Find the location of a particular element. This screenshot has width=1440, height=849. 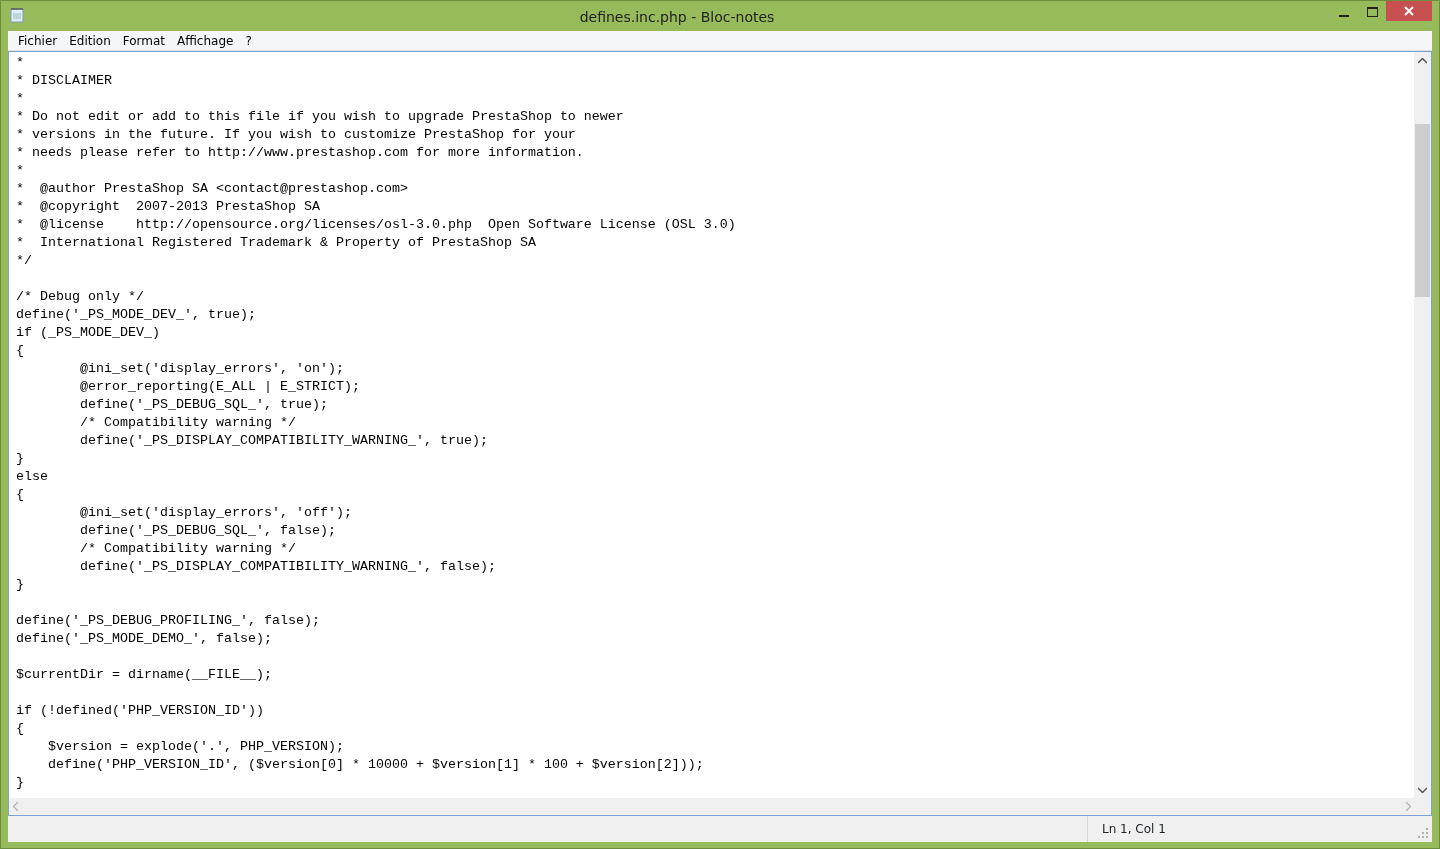

close-button is located at coordinates (1409, 11).